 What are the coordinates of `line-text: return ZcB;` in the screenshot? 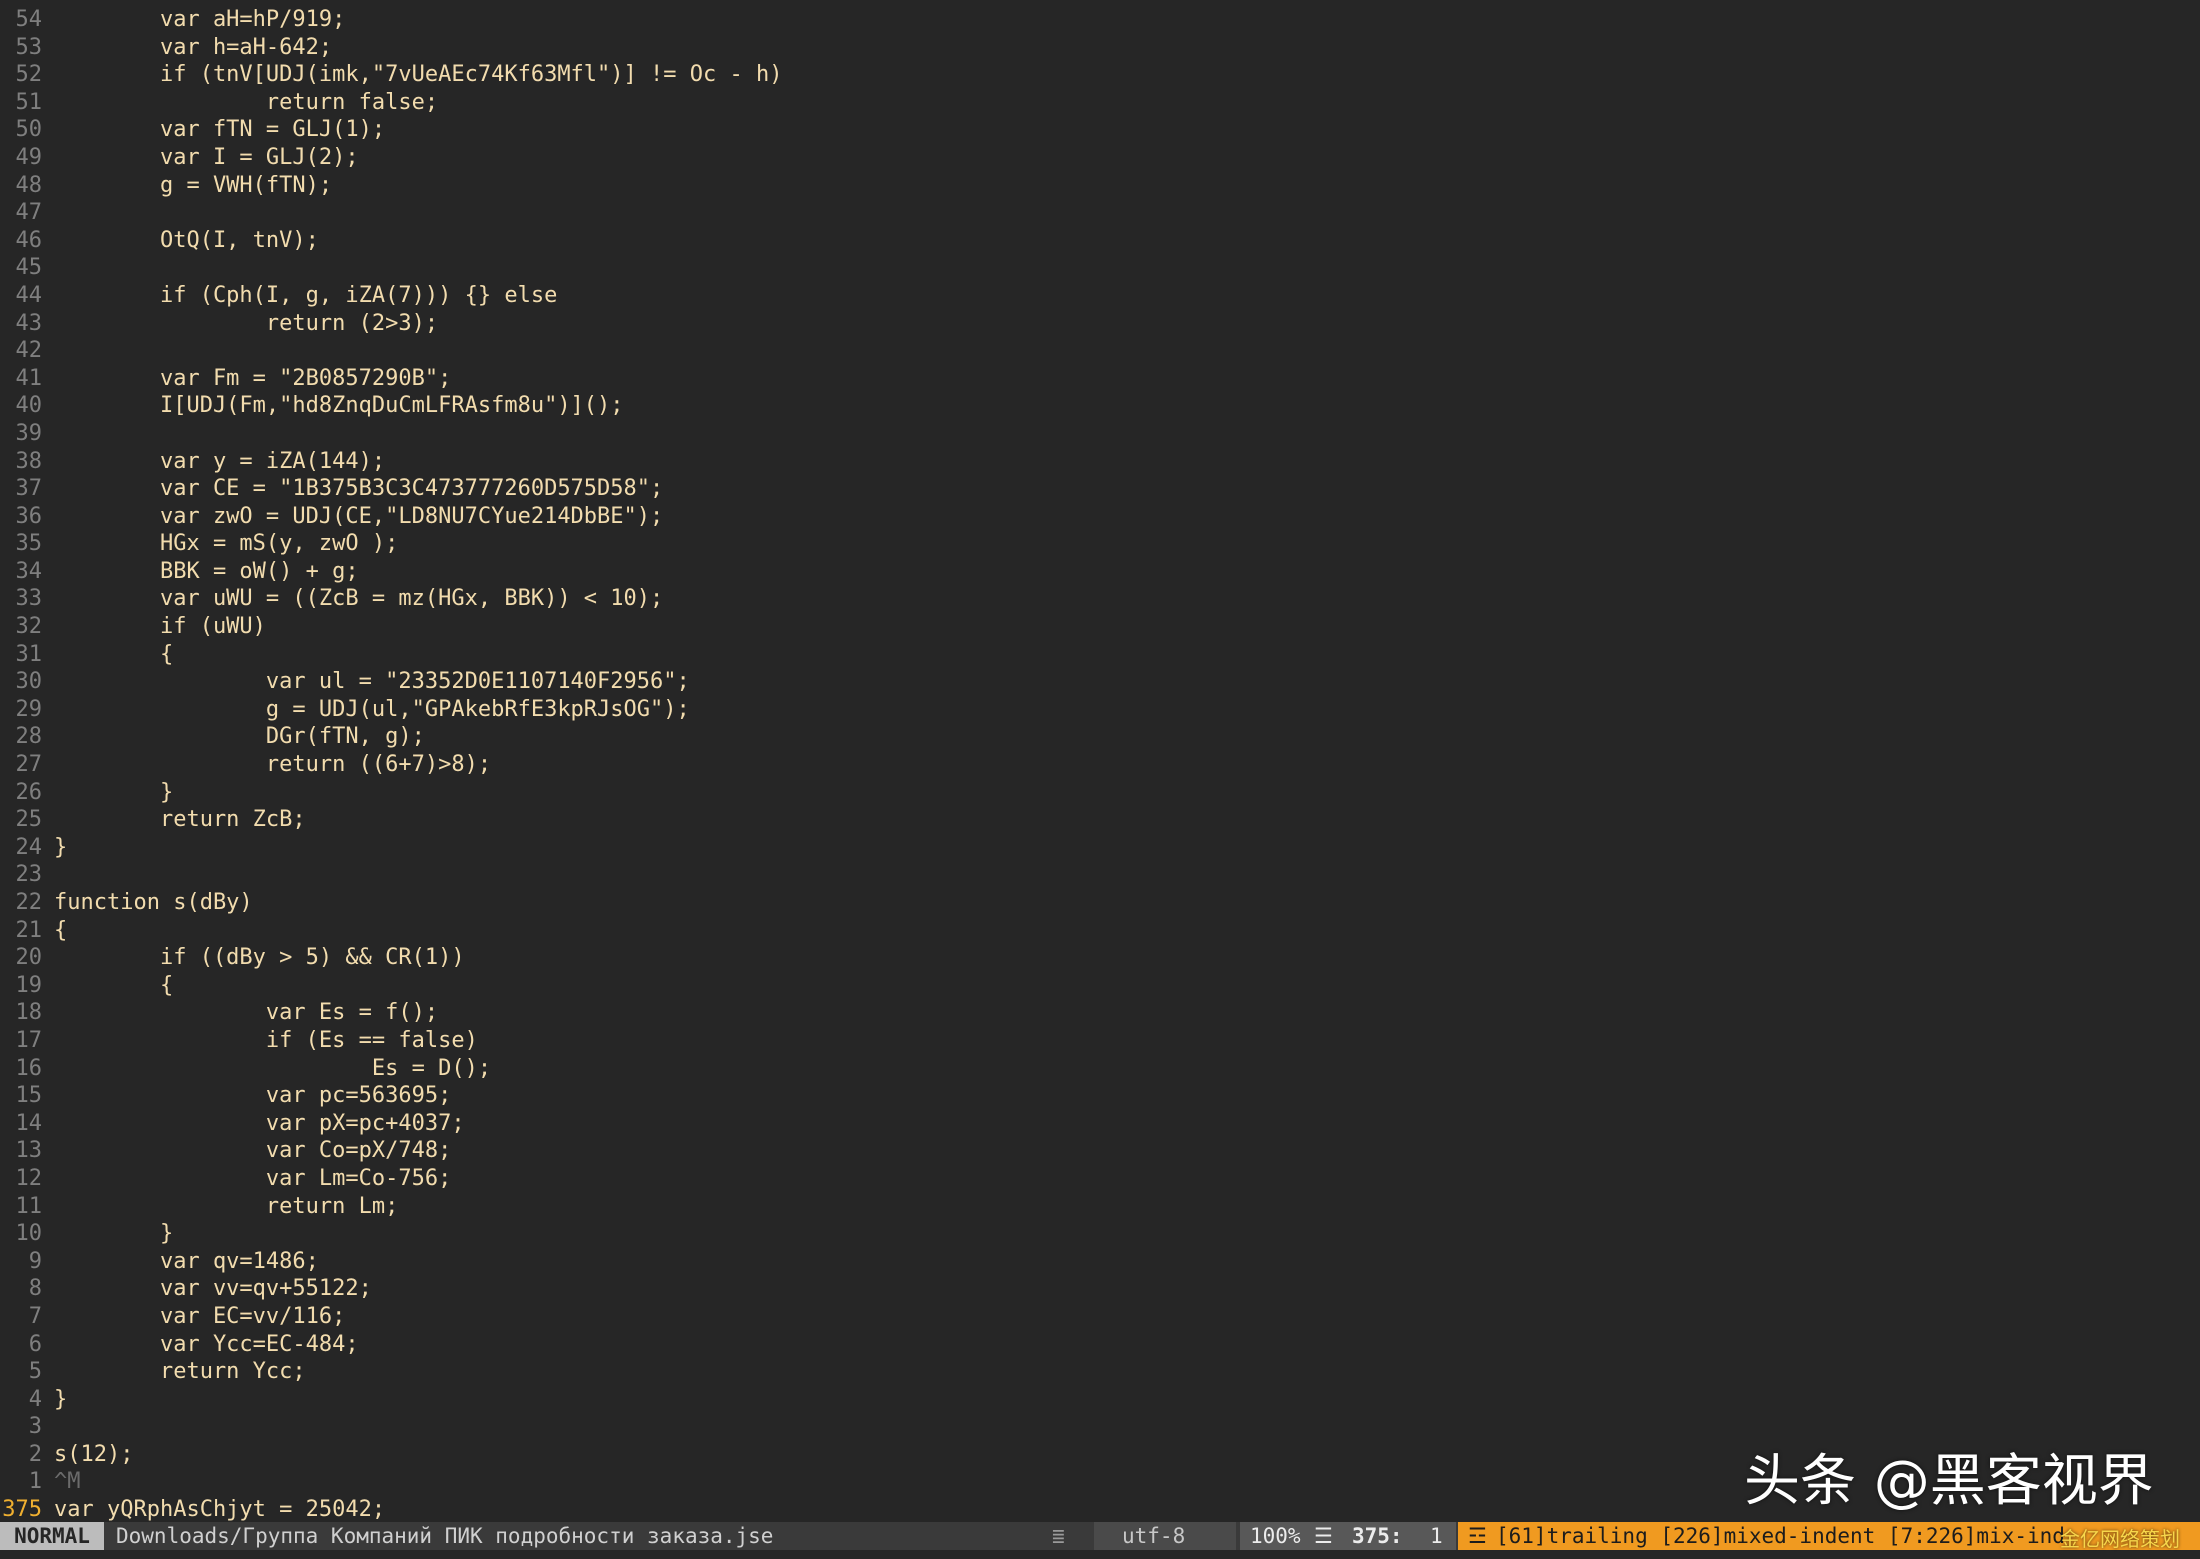 It's located at (180, 820).